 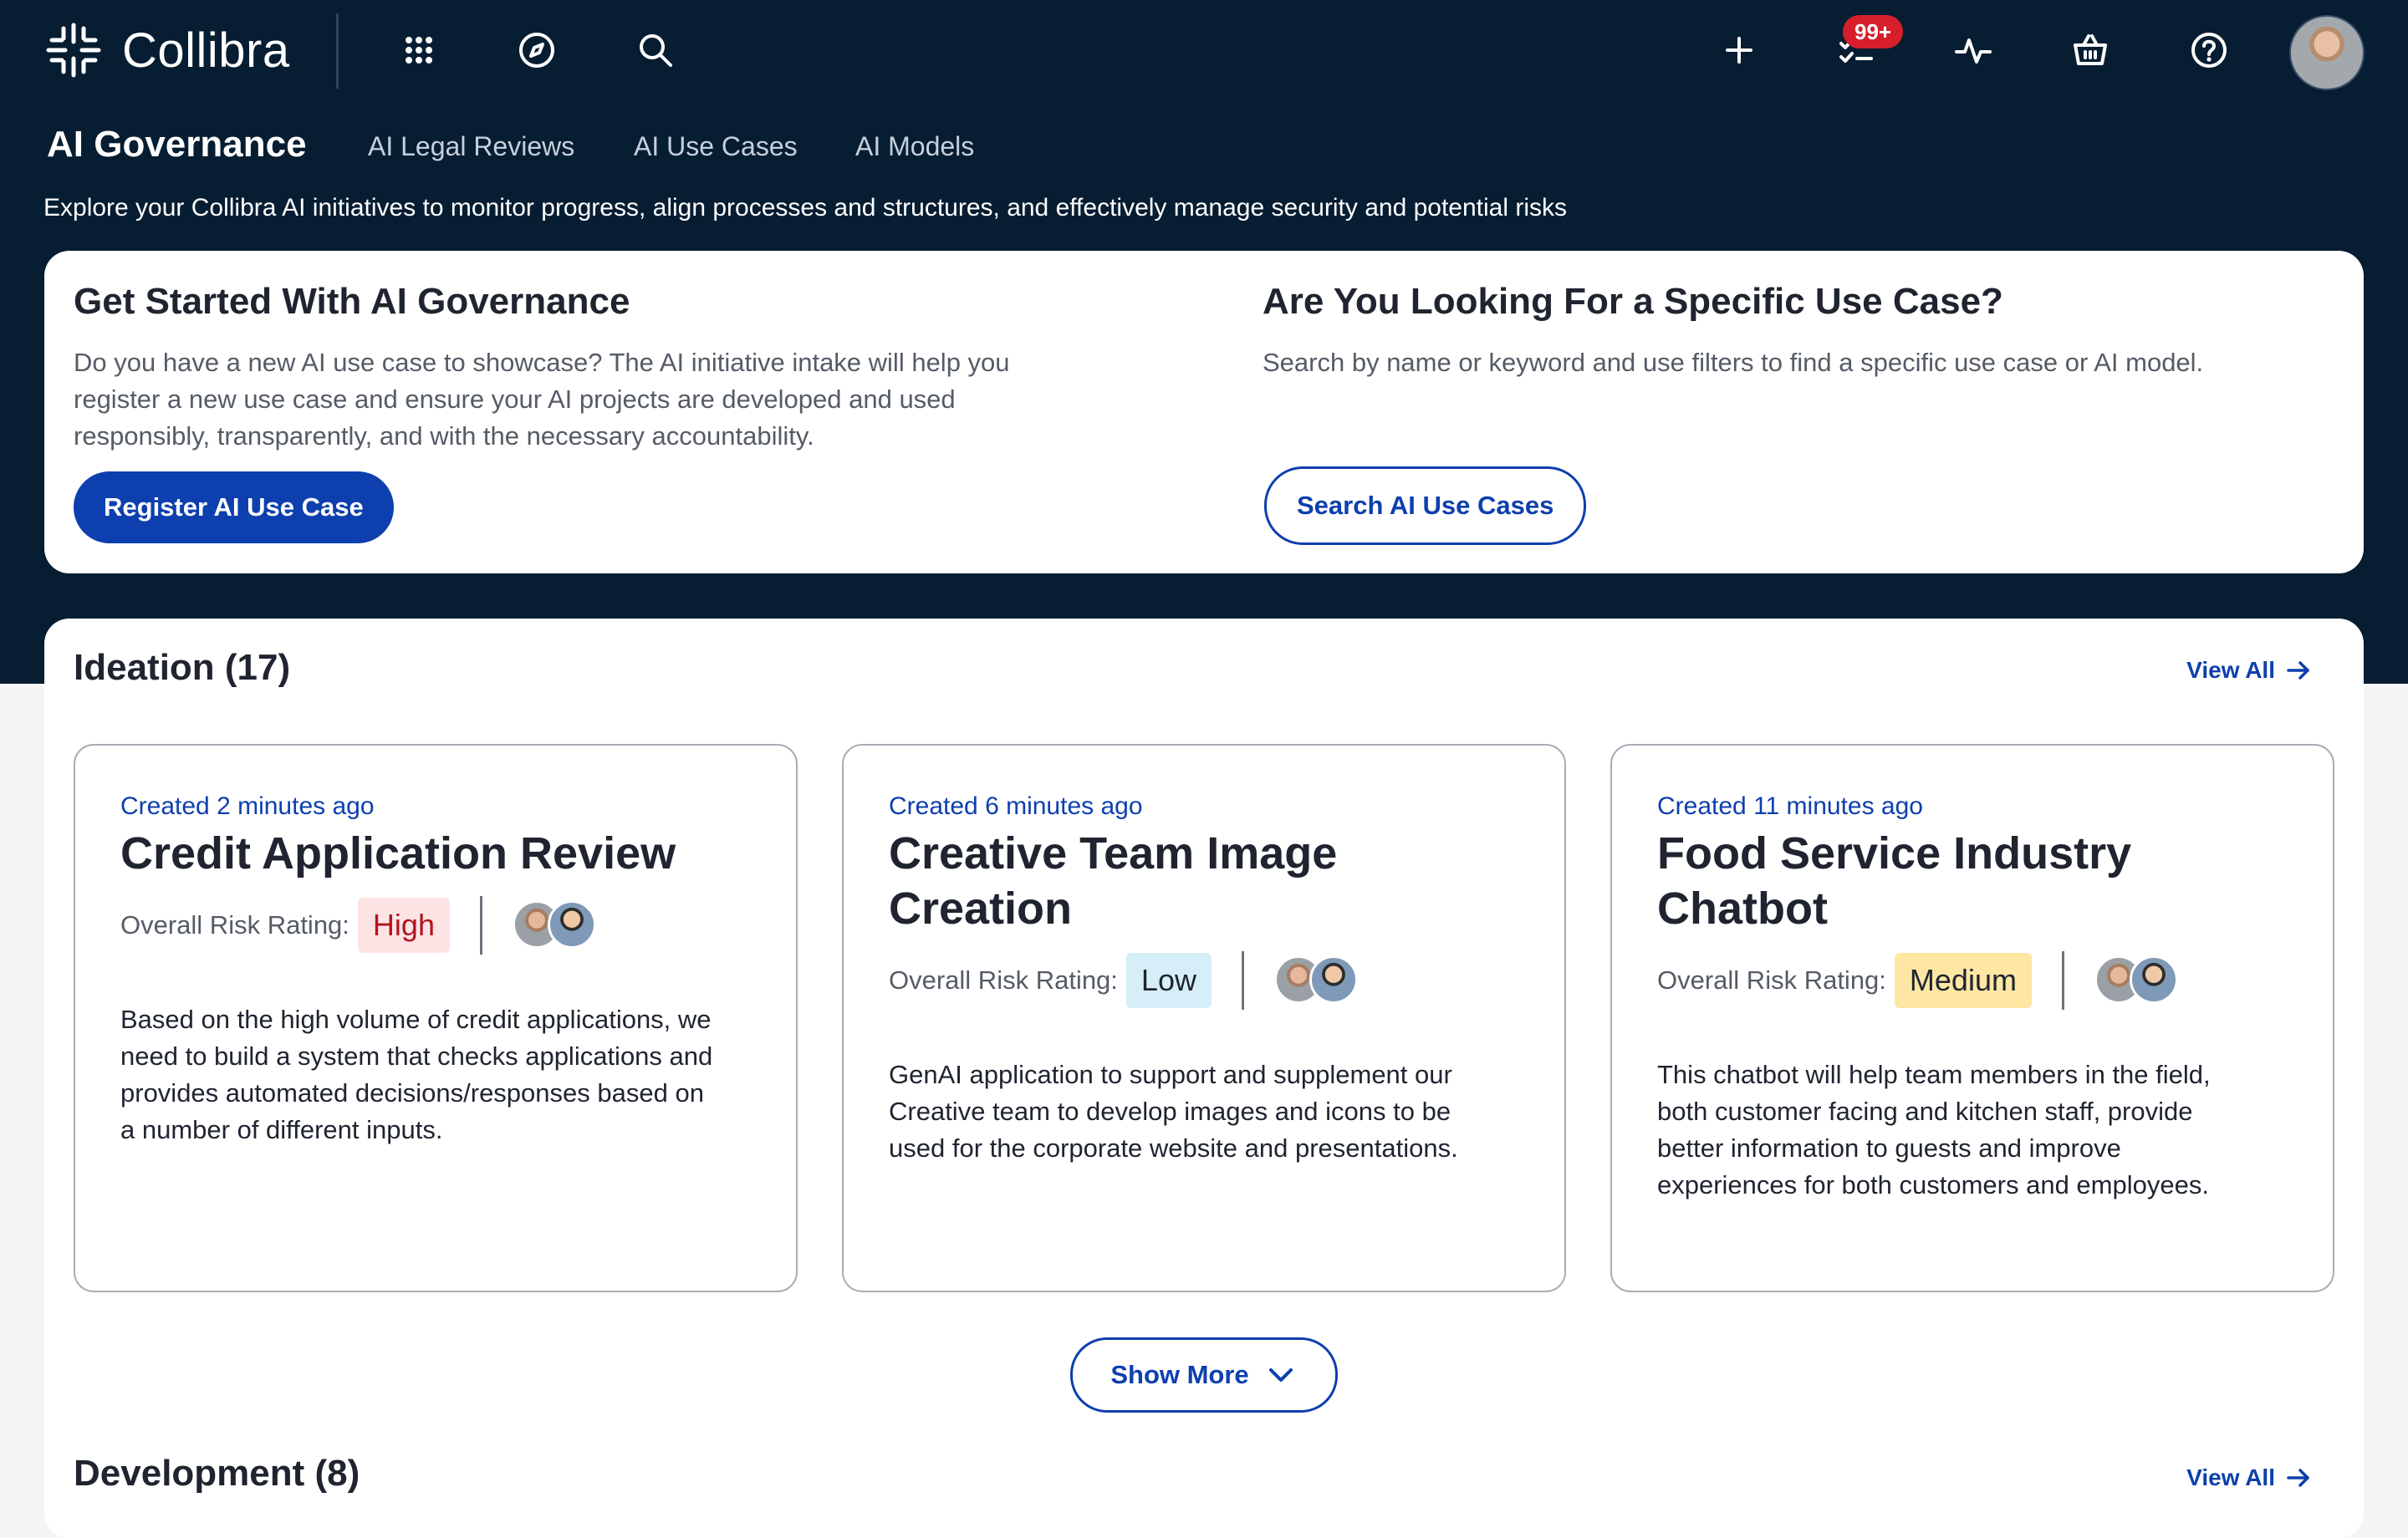 What do you see at coordinates (1790, 806) in the screenshot?
I see `card-created: Created 11 minutes ago` at bounding box center [1790, 806].